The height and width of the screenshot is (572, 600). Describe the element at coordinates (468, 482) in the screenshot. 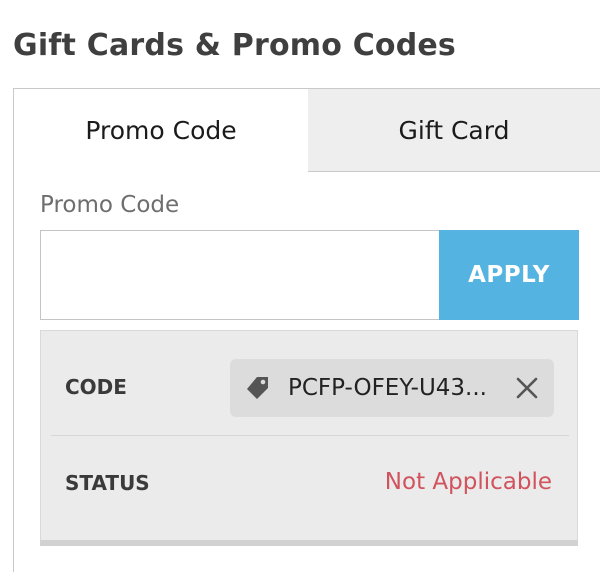

I see `status-value: Not Applicable` at that location.